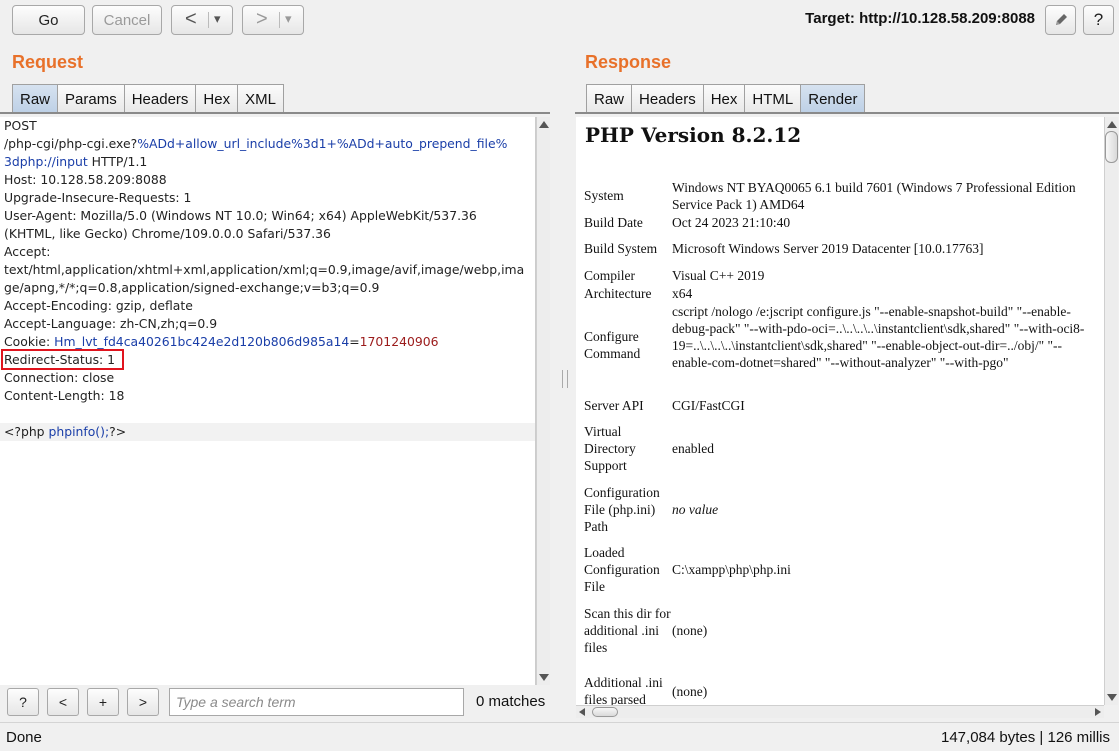 This screenshot has width=1119, height=751. What do you see at coordinates (202, 20) in the screenshot?
I see `back-button: < ▾` at bounding box center [202, 20].